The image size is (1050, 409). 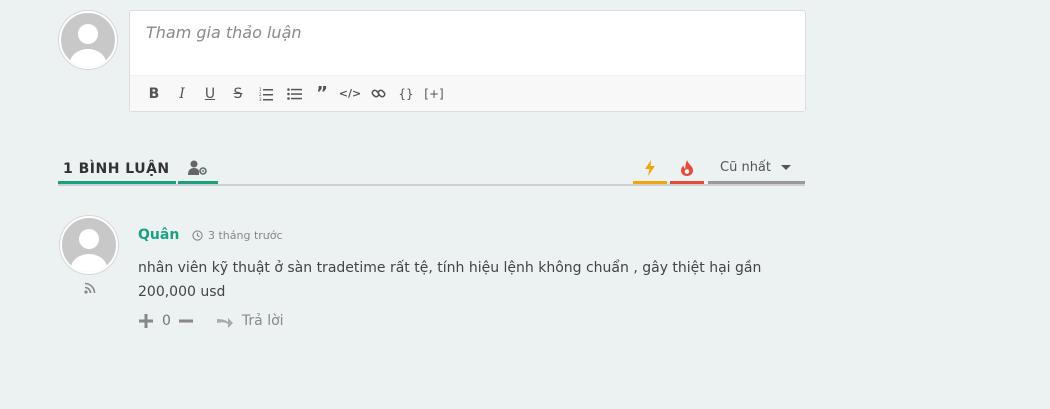 I want to click on comment-count: 1 BÌNH LUẬN, so click(x=117, y=169).